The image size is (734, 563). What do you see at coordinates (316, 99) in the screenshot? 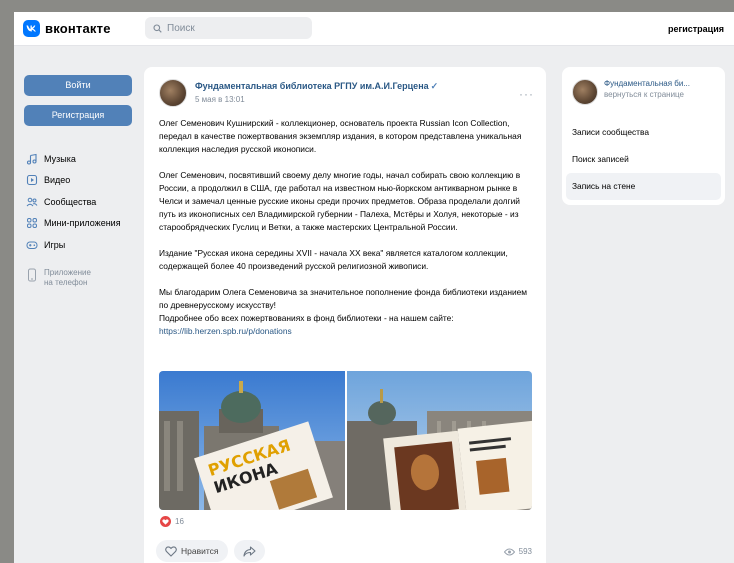
I see `post-date: 5 мая в 13:01` at bounding box center [316, 99].